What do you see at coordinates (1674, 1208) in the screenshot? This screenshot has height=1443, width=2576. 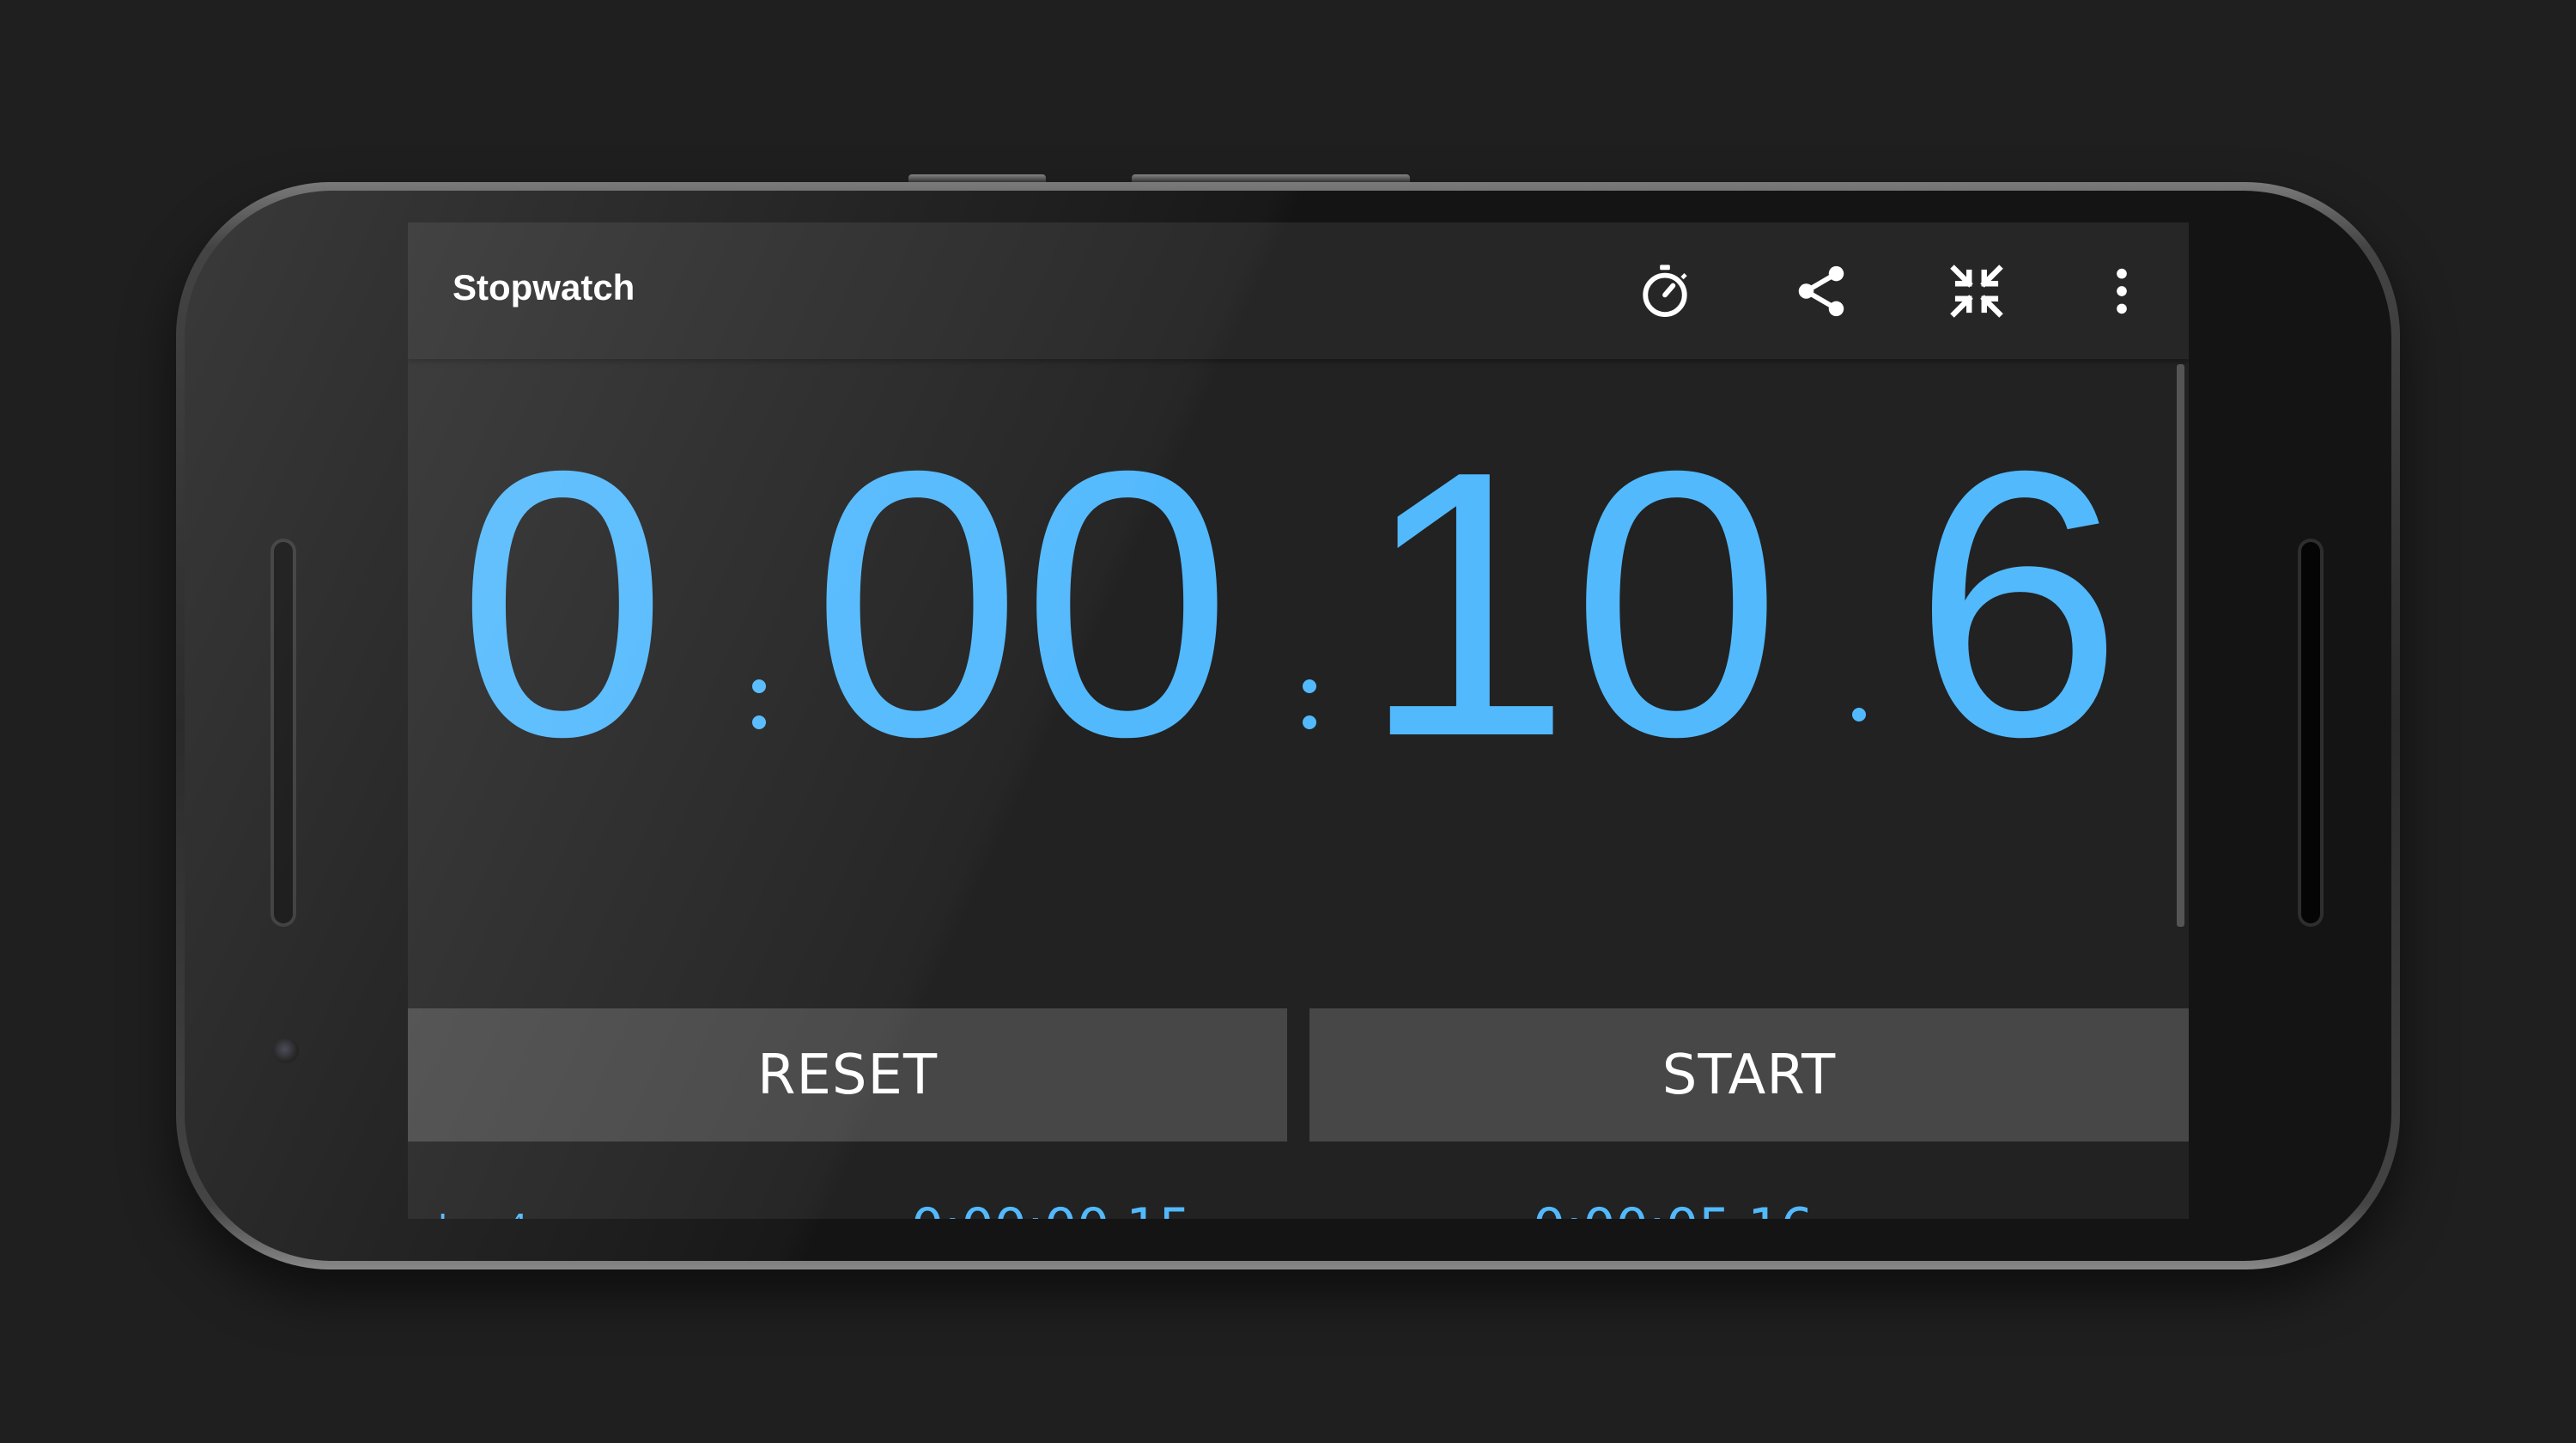 I see `lap-total-time: 0:00:05.16` at bounding box center [1674, 1208].